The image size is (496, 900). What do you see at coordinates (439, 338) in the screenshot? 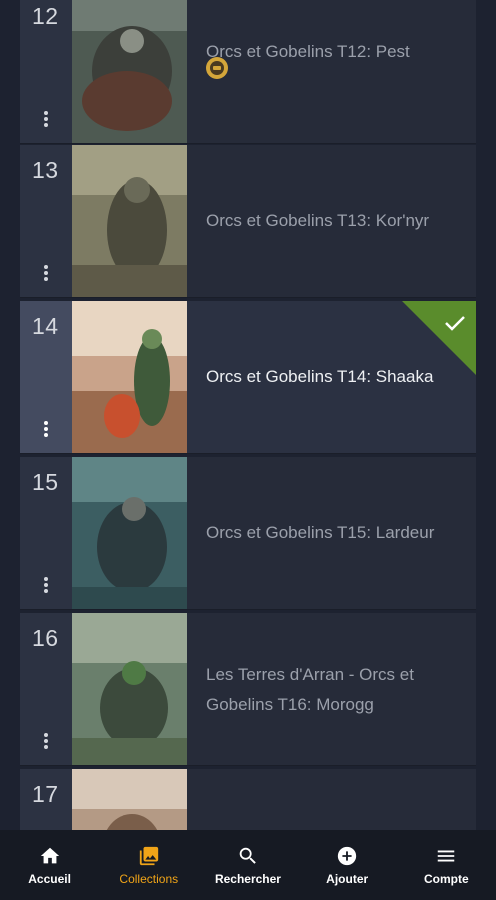
I see `owned-check-icon` at bounding box center [439, 338].